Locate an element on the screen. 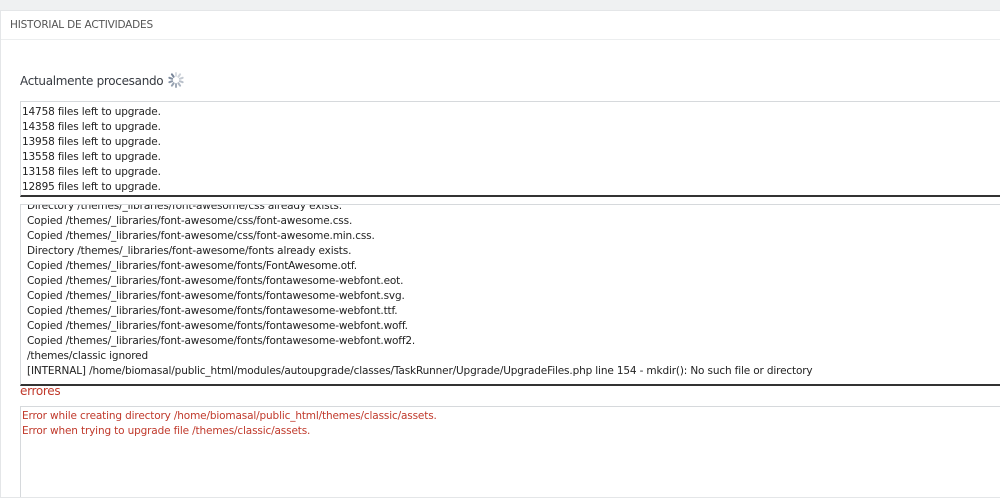 This screenshot has height=498, width=1000. log-line: 13958 files left to upgrade. is located at coordinates (91, 142).